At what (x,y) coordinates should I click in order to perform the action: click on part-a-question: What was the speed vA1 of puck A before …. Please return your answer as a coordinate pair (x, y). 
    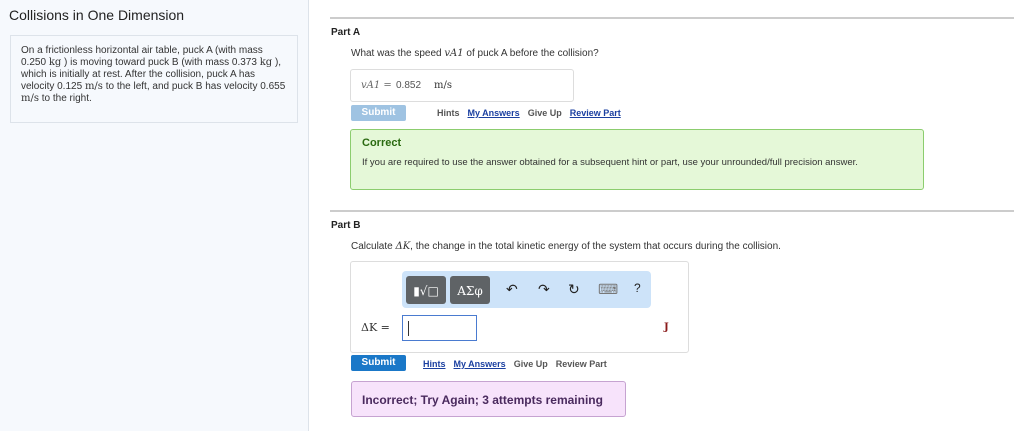
    Looking at the image, I should click on (475, 53).